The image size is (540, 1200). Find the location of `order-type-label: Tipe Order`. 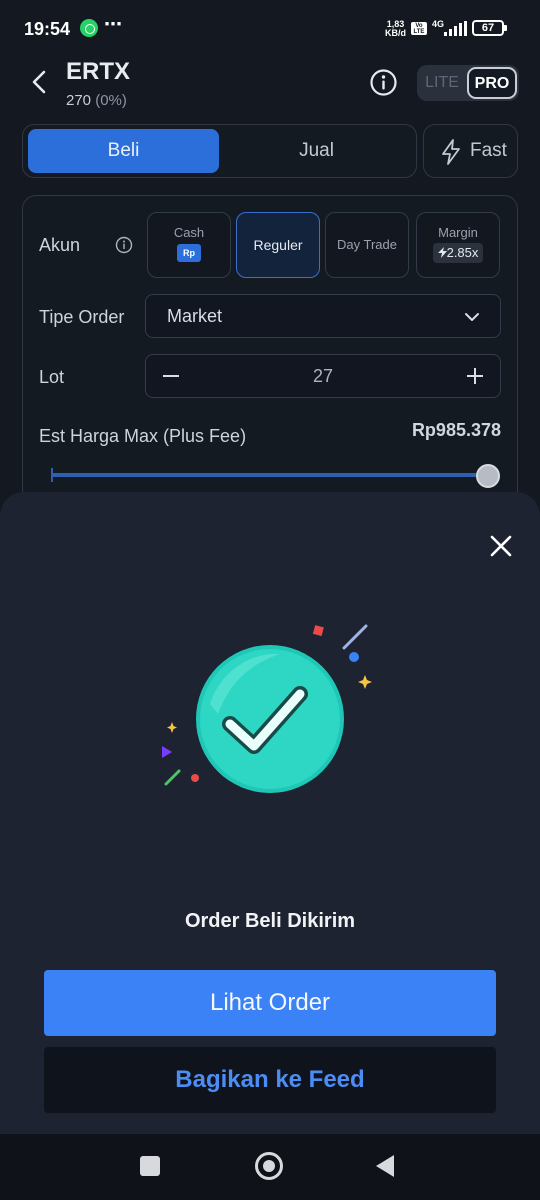

order-type-label: Tipe Order is located at coordinates (82, 317).